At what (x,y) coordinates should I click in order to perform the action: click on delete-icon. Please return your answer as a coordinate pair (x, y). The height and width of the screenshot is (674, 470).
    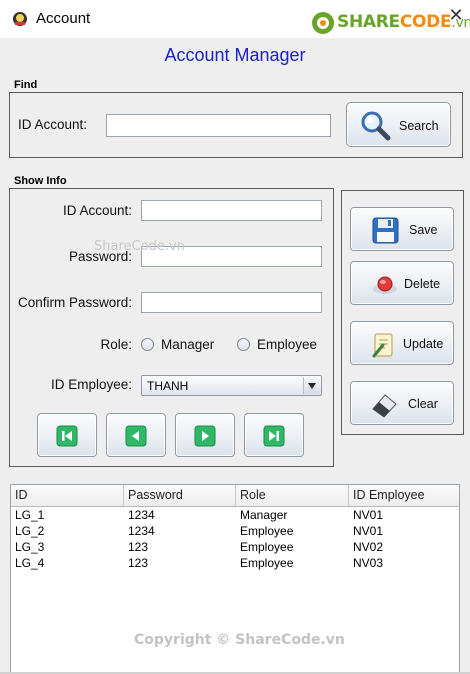
    Looking at the image, I should click on (385, 285).